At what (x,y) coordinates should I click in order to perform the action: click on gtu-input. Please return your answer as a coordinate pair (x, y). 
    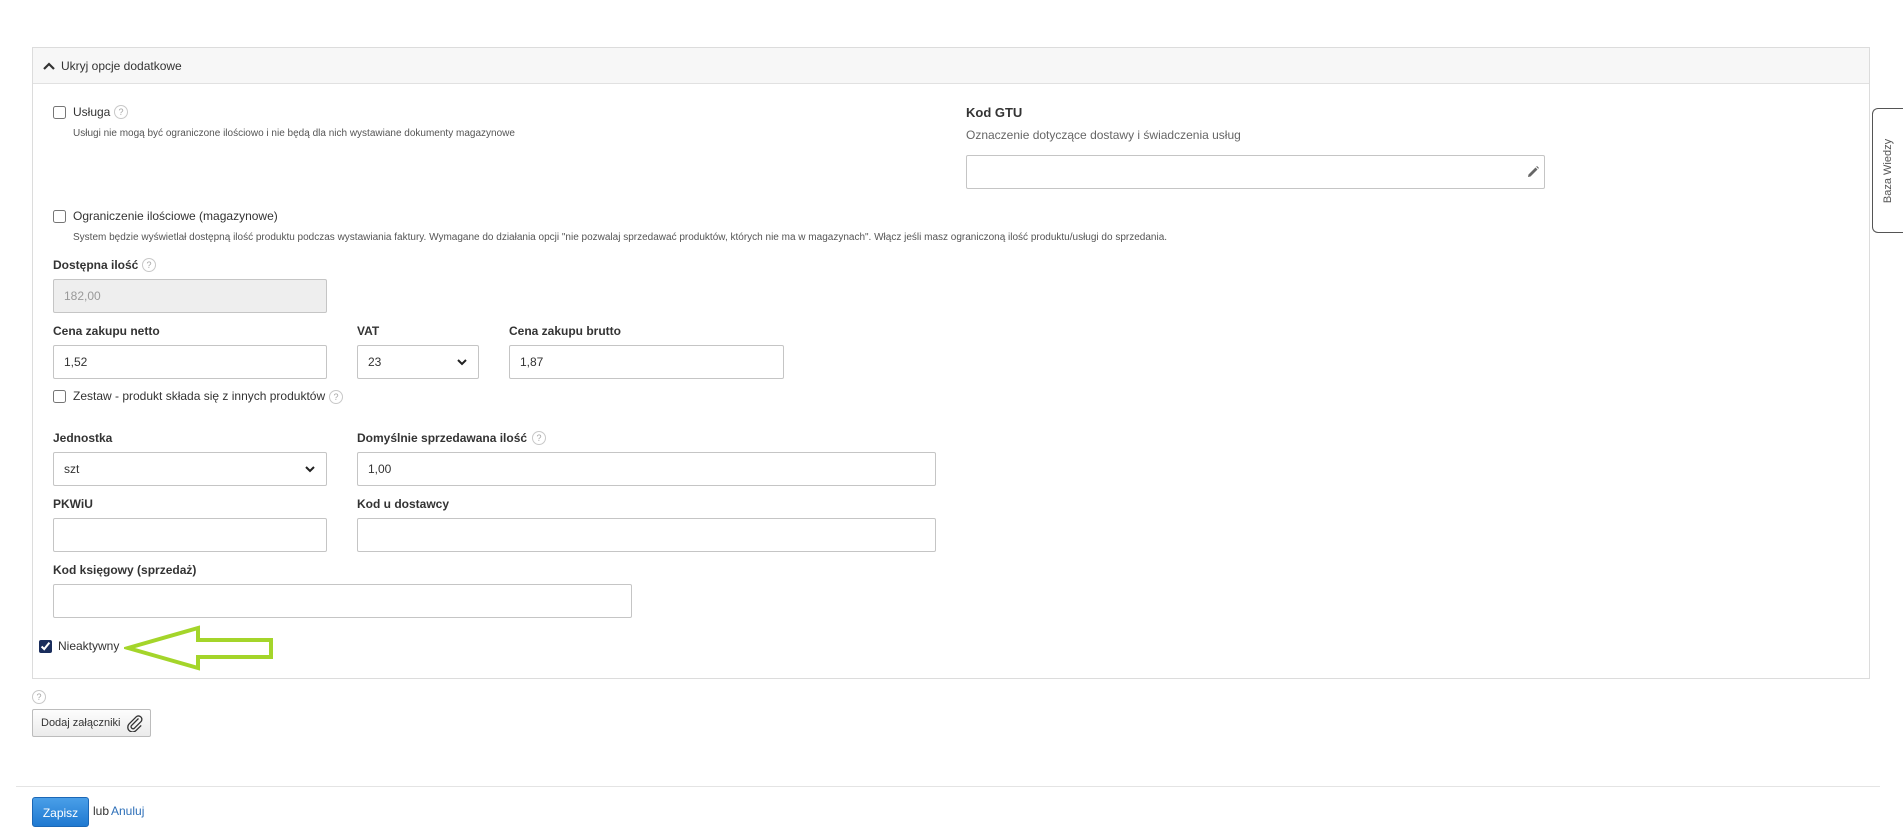
    Looking at the image, I should click on (1255, 172).